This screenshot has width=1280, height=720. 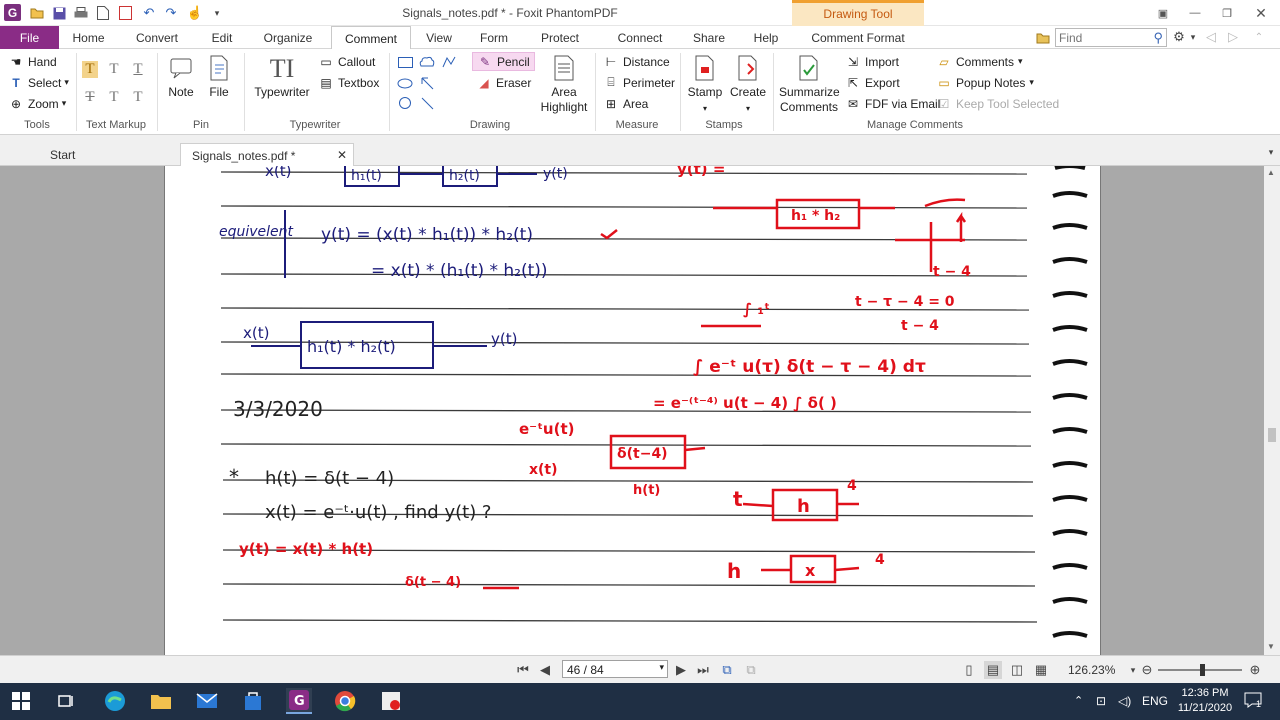 I want to click on edge-browser-icon, so click(x=115, y=701).